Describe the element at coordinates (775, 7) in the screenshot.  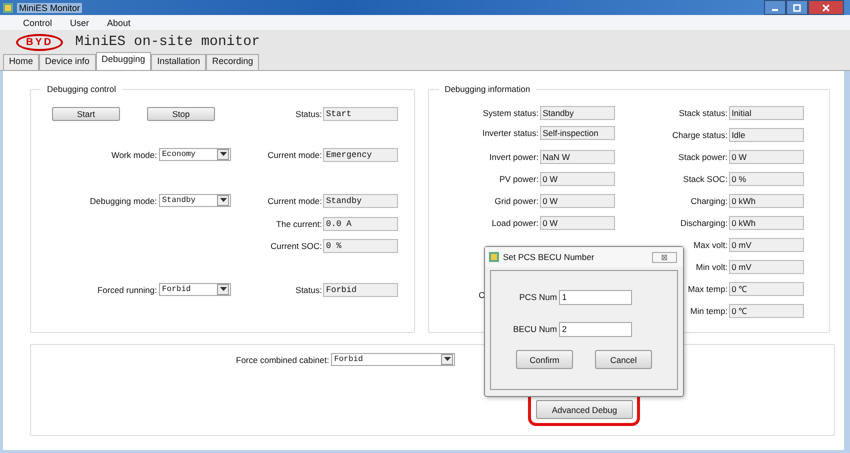
I see `minimize-button` at that location.